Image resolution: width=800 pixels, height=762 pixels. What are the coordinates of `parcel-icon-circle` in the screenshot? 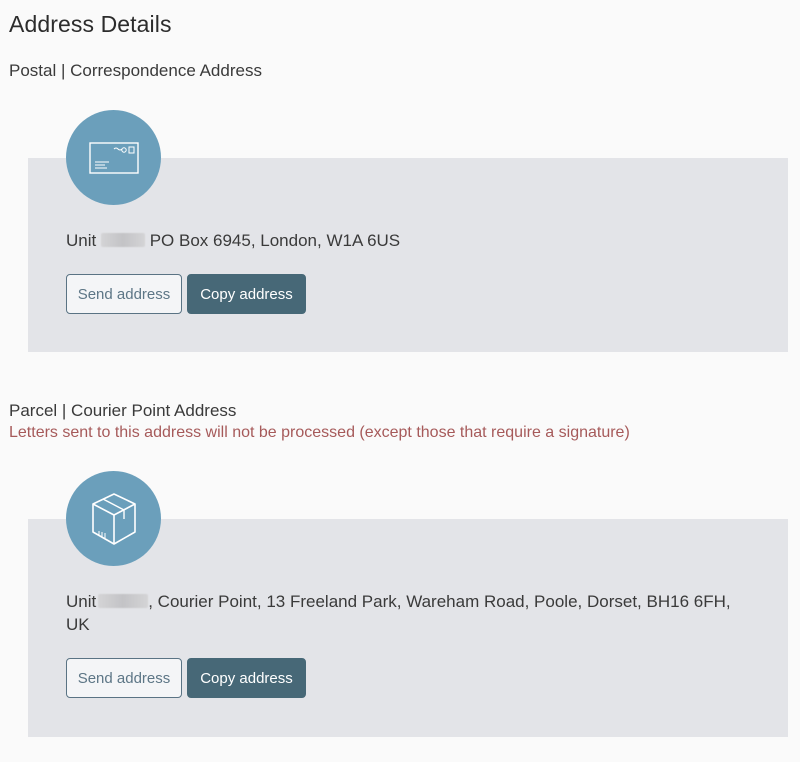 It's located at (113, 518).